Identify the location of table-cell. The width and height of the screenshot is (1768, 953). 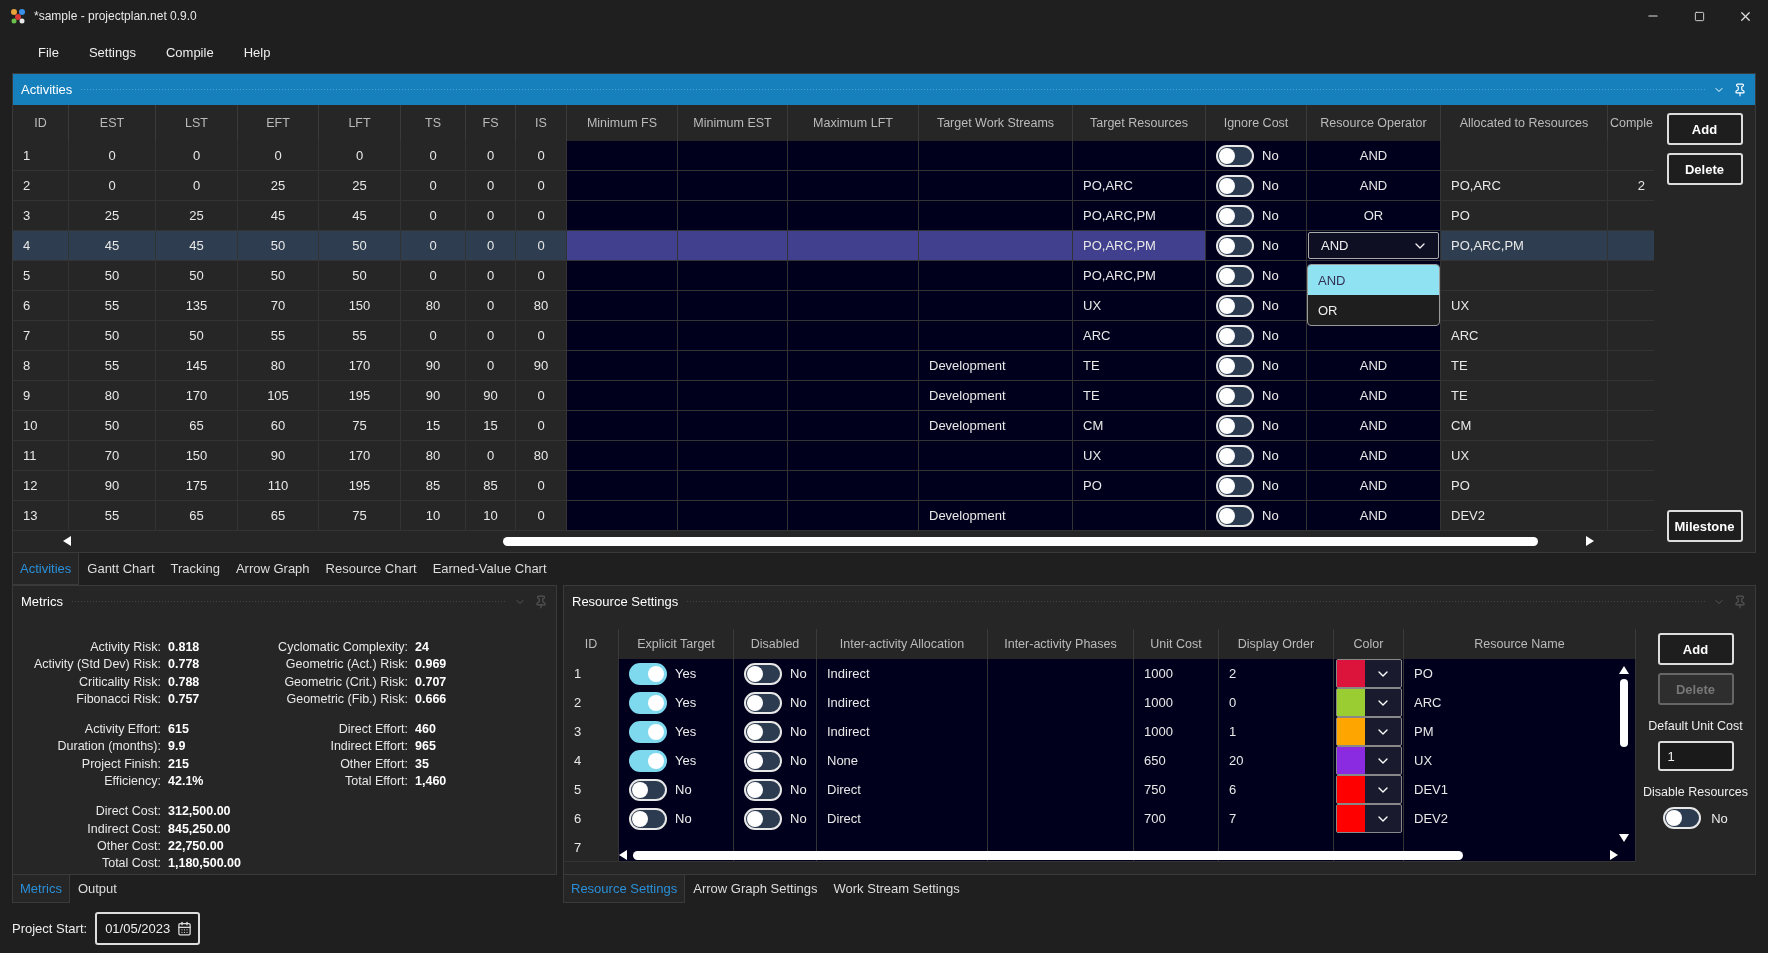
(1631, 246).